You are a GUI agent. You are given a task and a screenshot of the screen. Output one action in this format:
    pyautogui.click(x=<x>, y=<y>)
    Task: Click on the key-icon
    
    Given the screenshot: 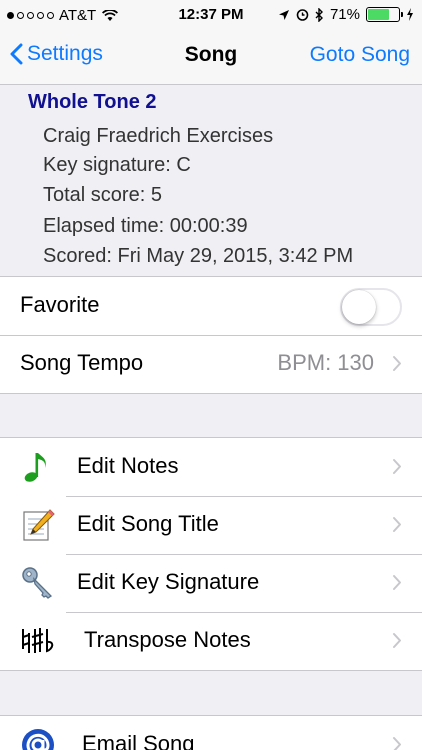 What is the action you would take?
    pyautogui.click(x=37, y=583)
    